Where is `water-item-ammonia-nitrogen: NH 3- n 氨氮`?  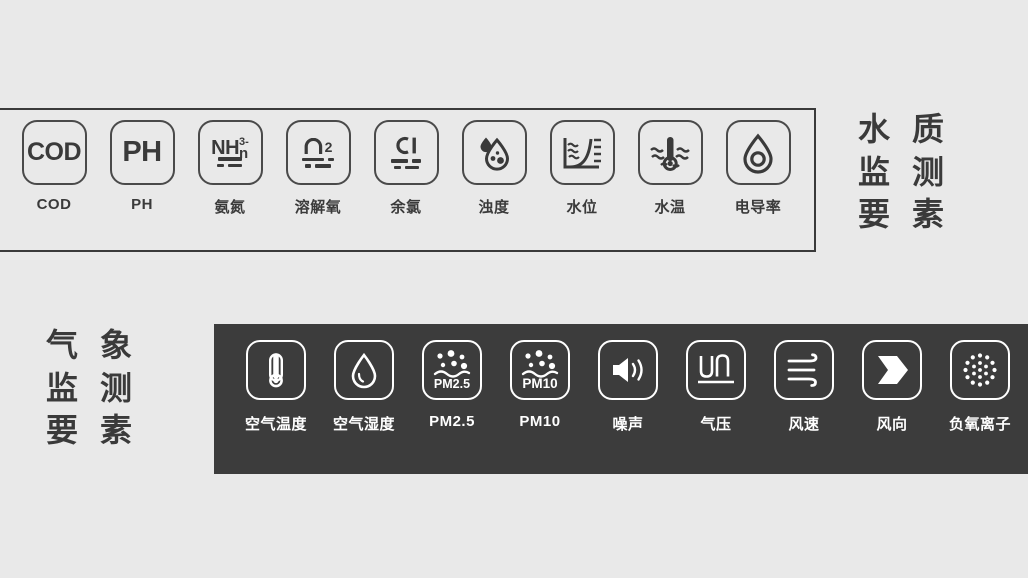 water-item-ammonia-nitrogen: NH 3- n 氨氮 is located at coordinates (230, 168).